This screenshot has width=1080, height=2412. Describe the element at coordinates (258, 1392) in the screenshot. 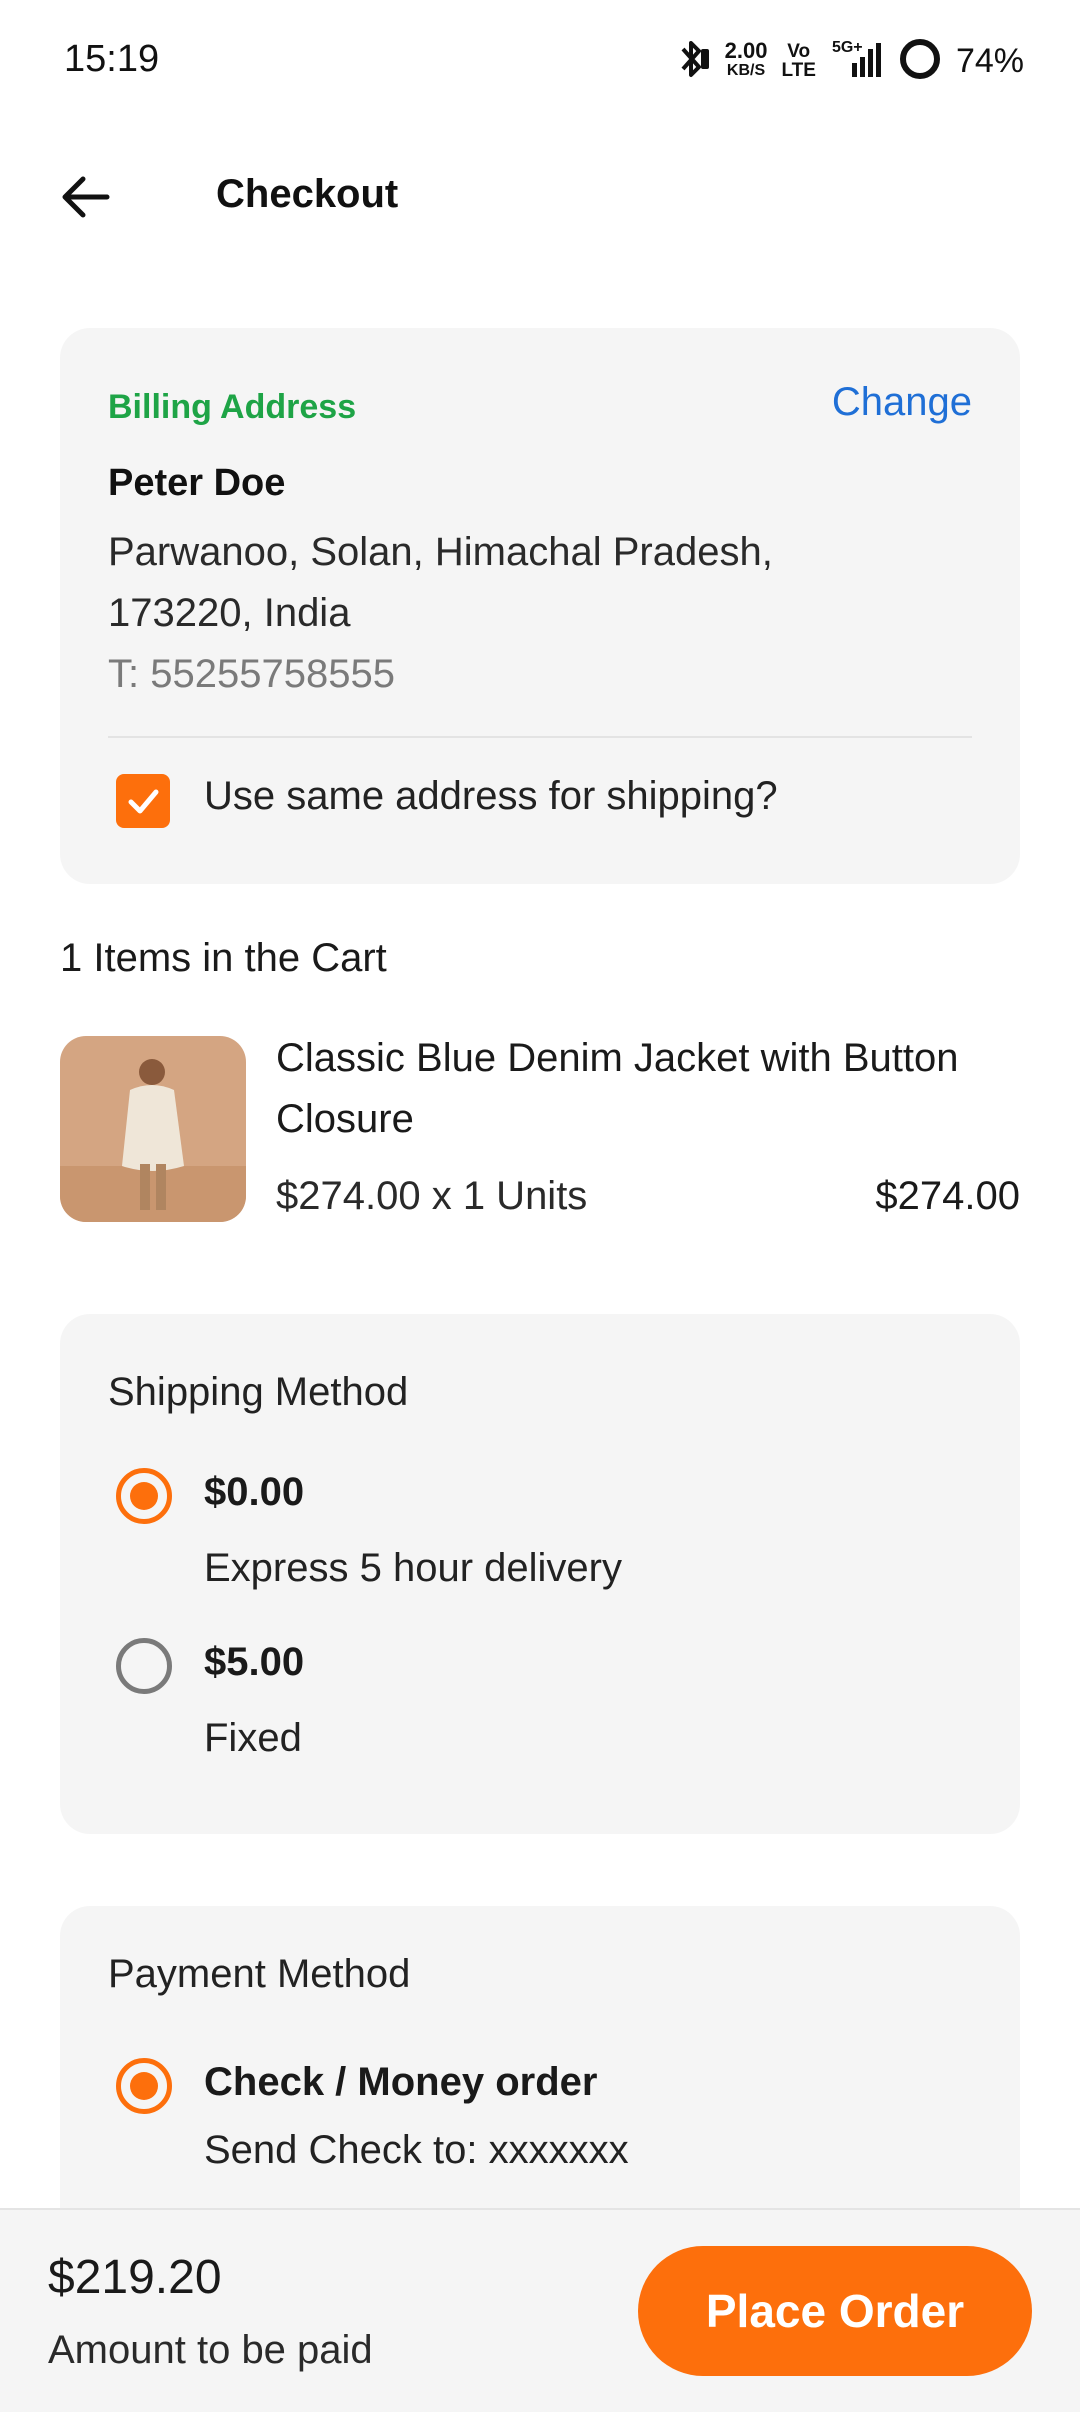

I see `shipping-method-title: Shipping Method` at that location.